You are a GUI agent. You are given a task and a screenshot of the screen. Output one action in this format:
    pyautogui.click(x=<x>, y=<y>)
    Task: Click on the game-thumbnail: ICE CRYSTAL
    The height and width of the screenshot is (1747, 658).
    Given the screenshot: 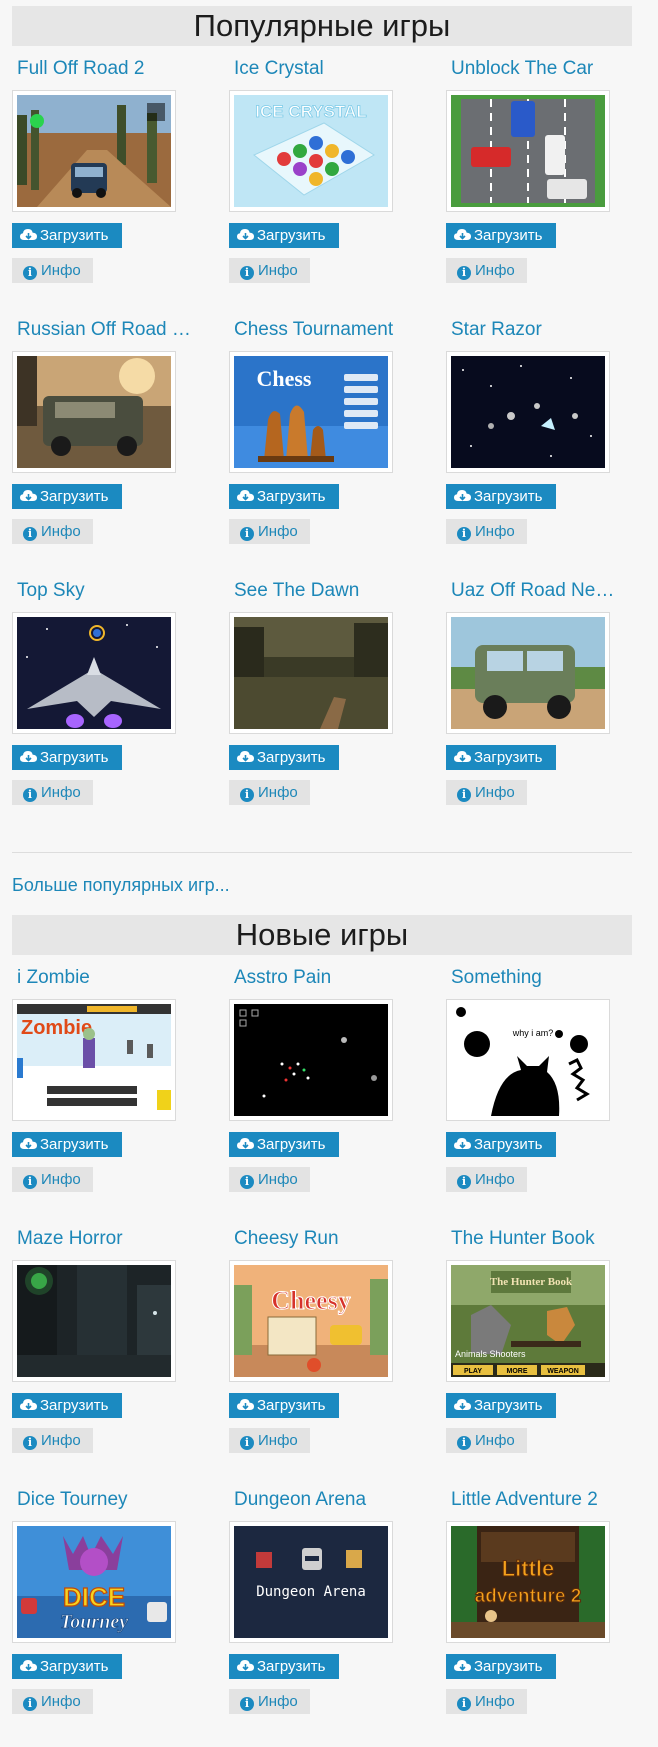 What is the action you would take?
    pyautogui.click(x=311, y=151)
    